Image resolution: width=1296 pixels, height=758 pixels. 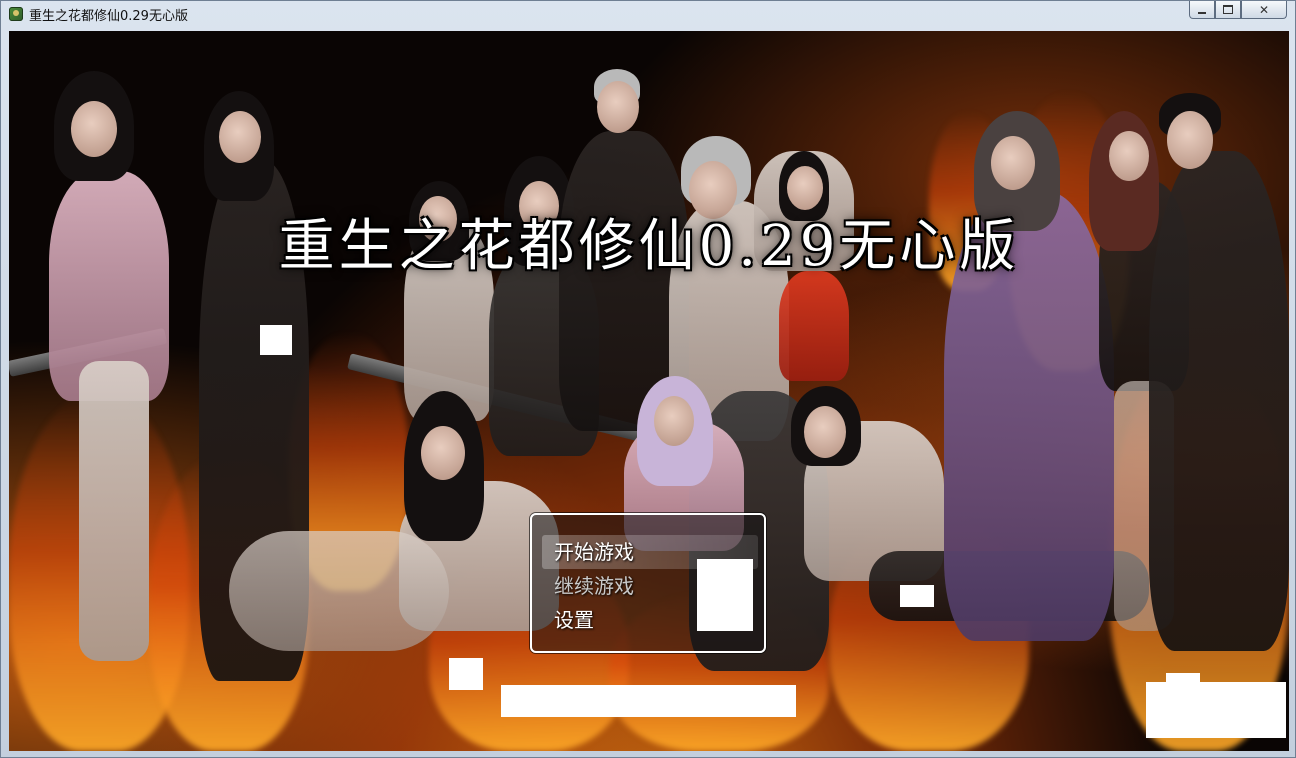 I want to click on minimize-icon, so click(x=1202, y=12).